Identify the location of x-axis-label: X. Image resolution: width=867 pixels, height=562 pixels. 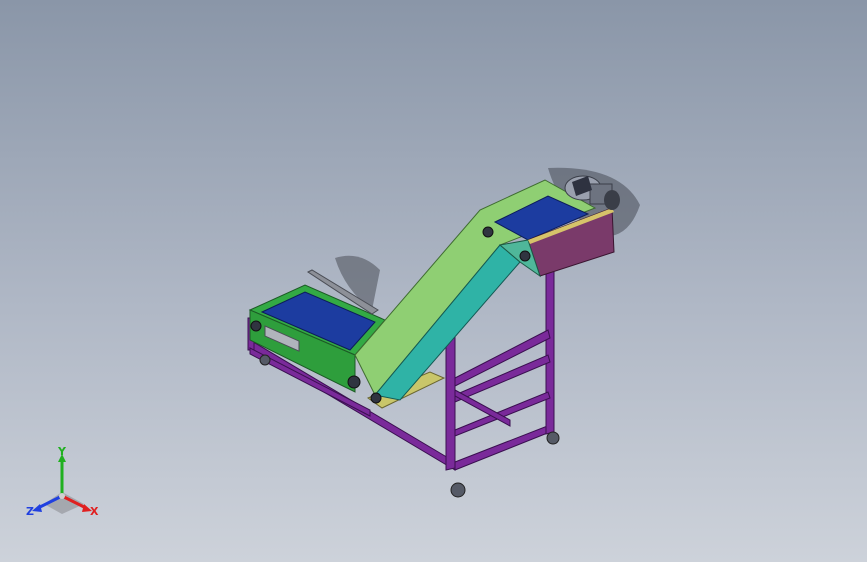
(94, 511).